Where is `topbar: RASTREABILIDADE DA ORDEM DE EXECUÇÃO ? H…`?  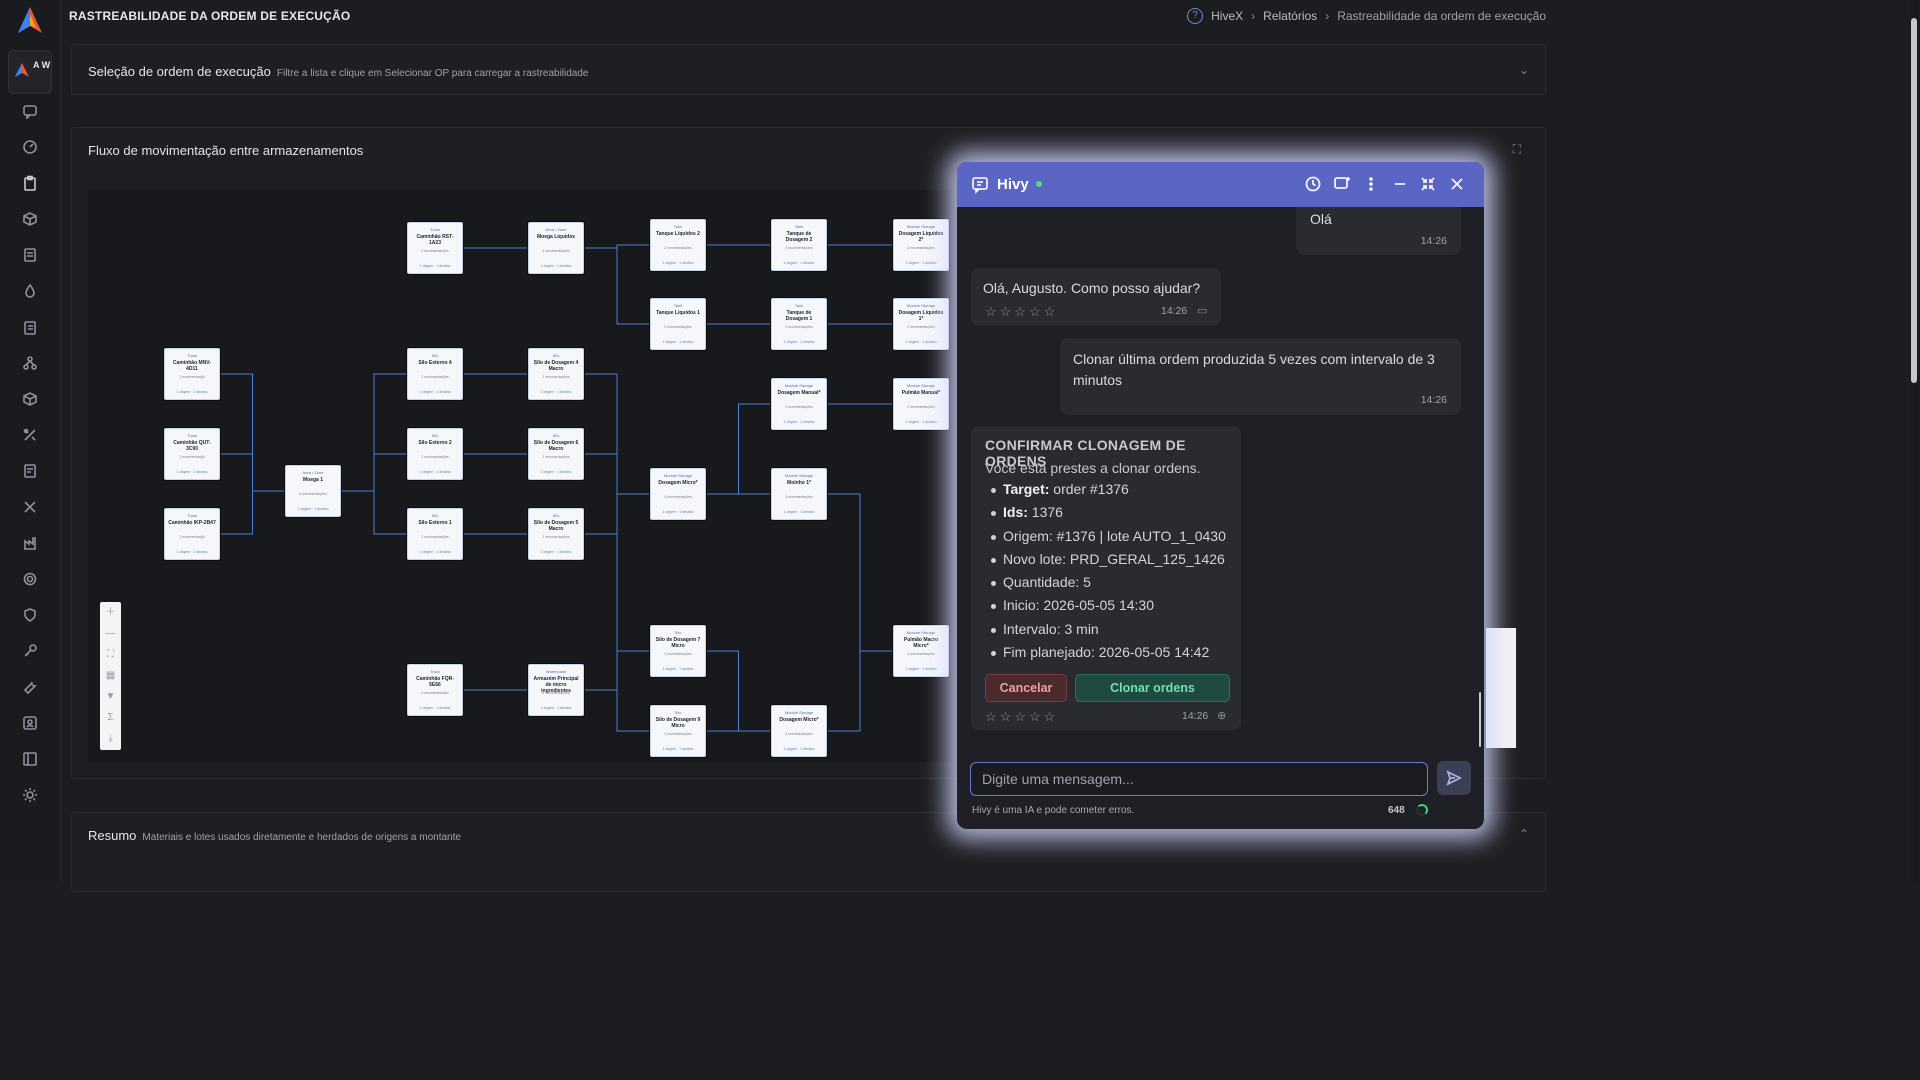 topbar: RASTREABILIDADE DA ORDEM DE EXECUÇÃO ? H… is located at coordinates (808, 16).